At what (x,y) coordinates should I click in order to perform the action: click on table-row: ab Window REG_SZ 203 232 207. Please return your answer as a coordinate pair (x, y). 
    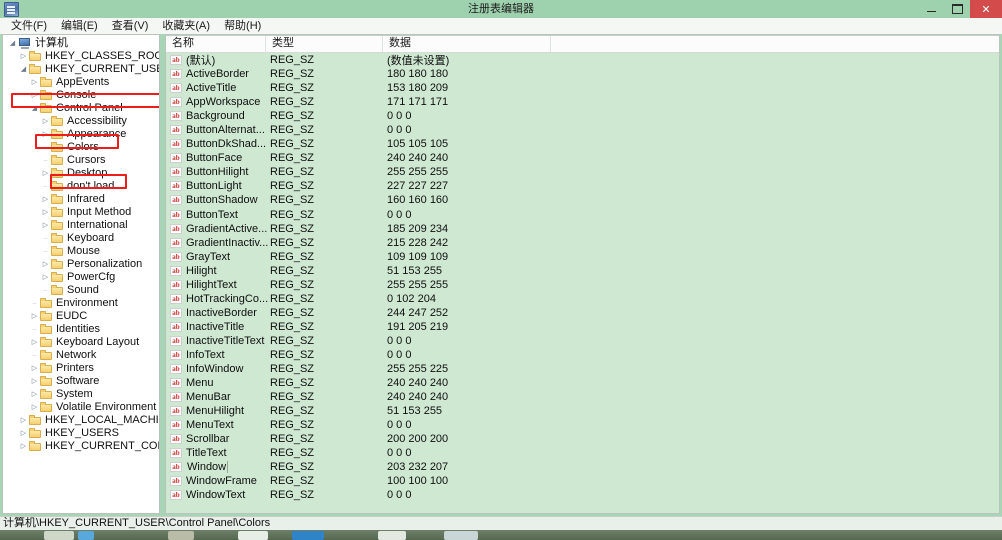
    Looking at the image, I should click on (582, 467).